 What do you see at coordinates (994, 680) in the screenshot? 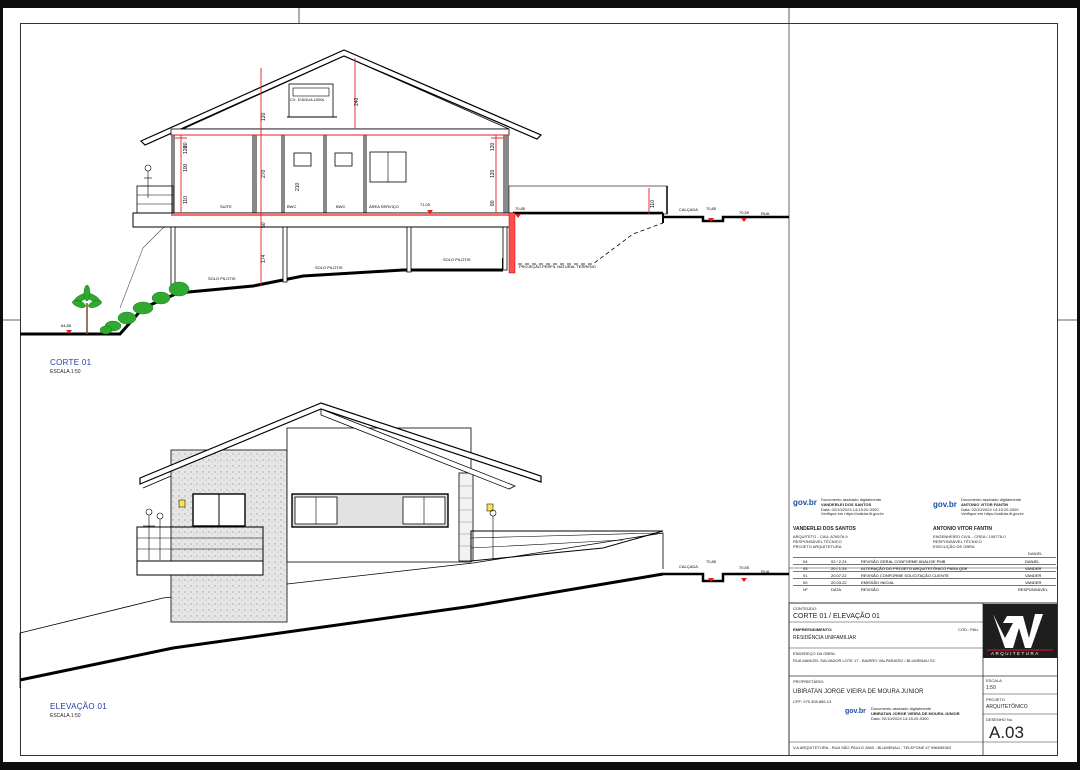
I see `escala-label: ESCALA` at bounding box center [994, 680].